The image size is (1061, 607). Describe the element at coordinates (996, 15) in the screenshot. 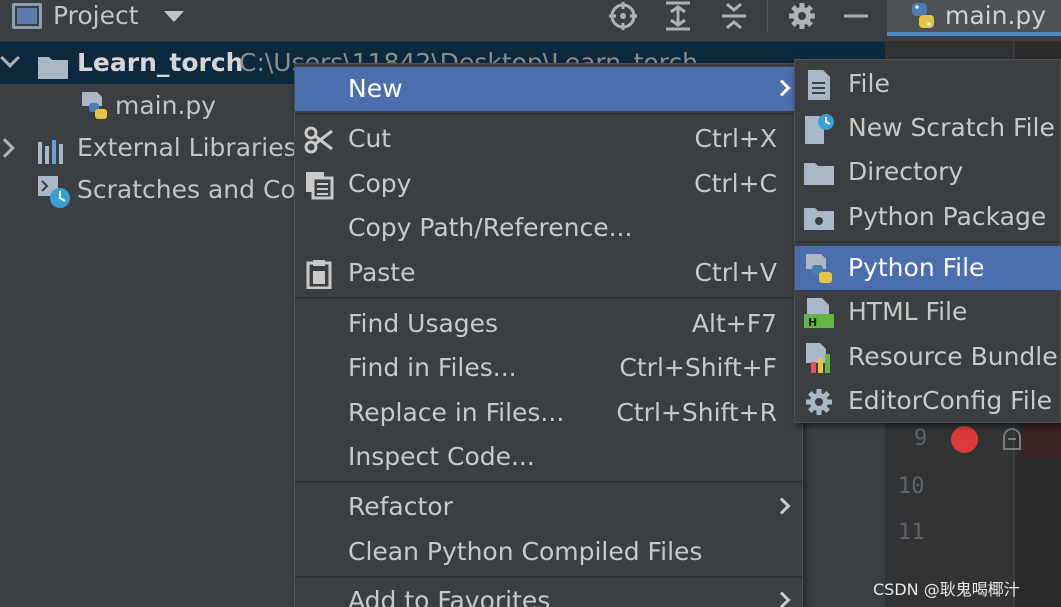

I see `editor-tab-label: main.py` at that location.